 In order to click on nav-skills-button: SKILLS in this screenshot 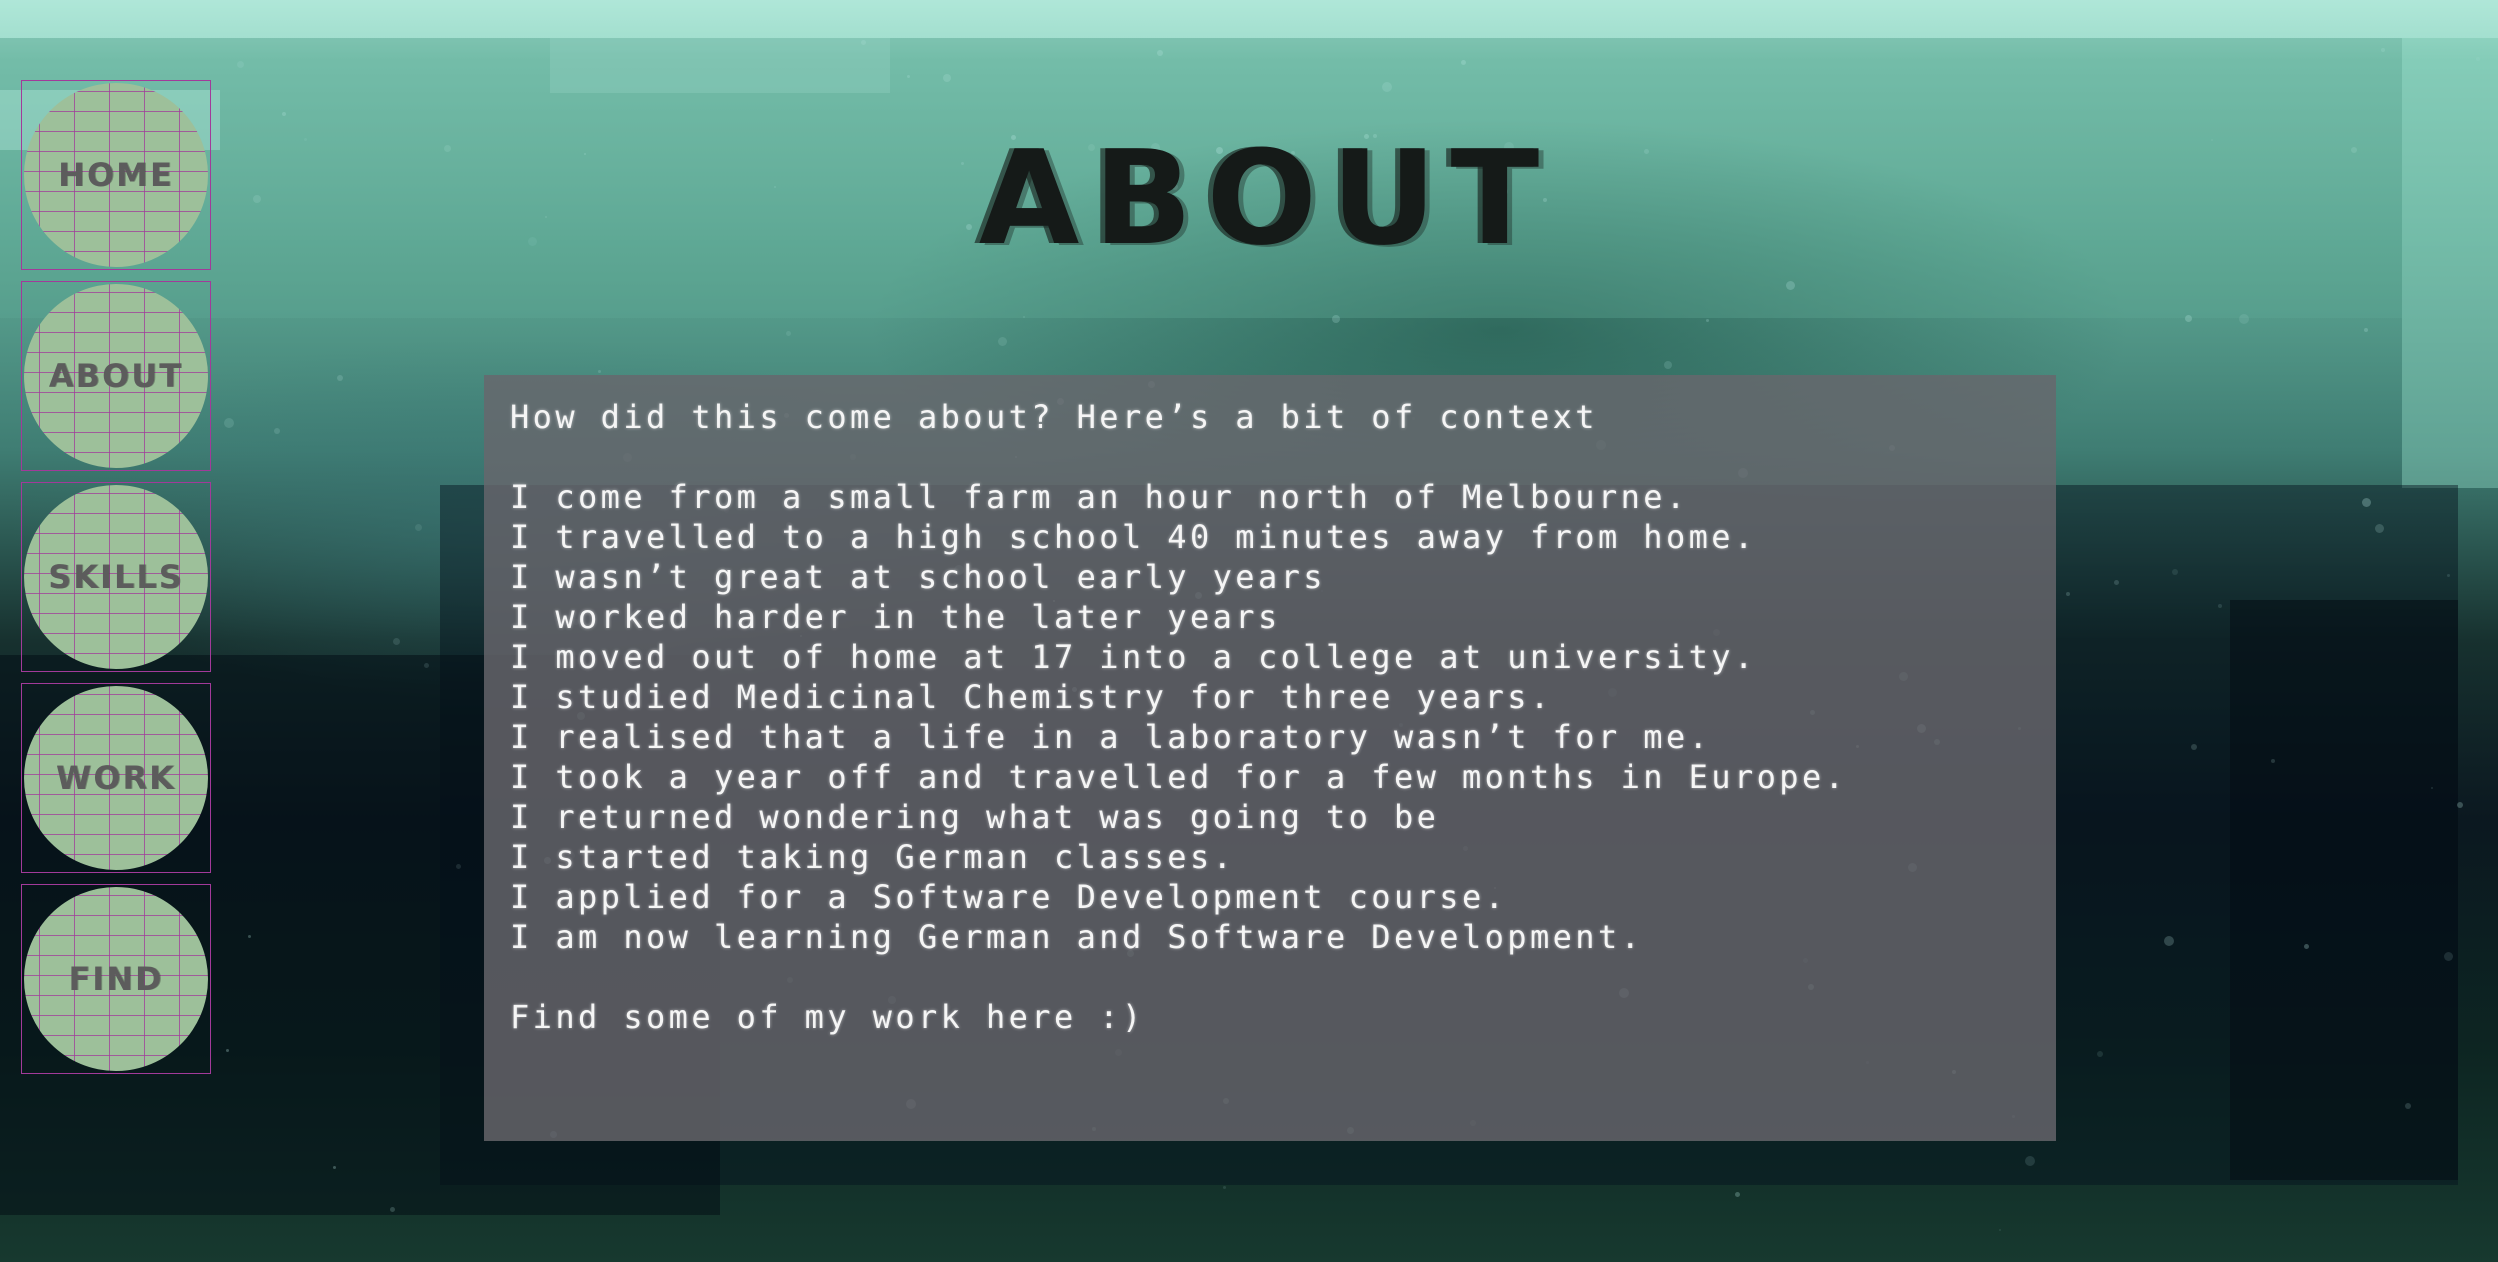, I will do `click(116, 577)`.